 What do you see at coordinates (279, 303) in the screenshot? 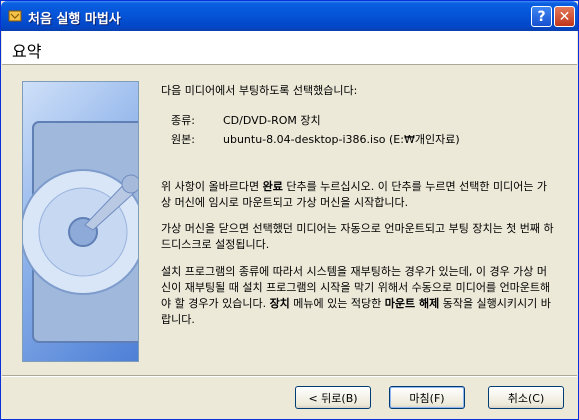
I see `devices-emphasis: 장치` at bounding box center [279, 303].